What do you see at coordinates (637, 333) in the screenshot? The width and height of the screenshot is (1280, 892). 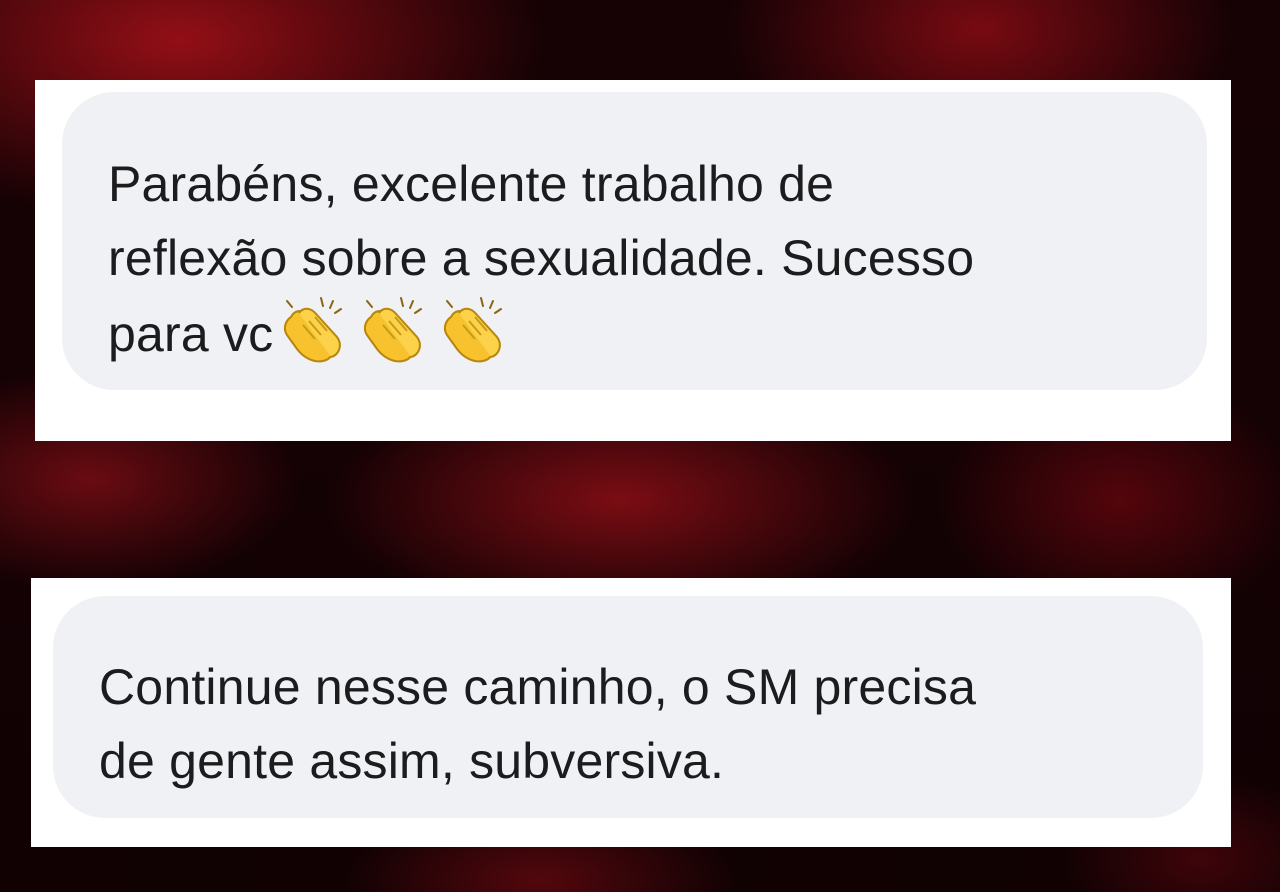 I see `comment-1-line-3: para vc` at bounding box center [637, 333].